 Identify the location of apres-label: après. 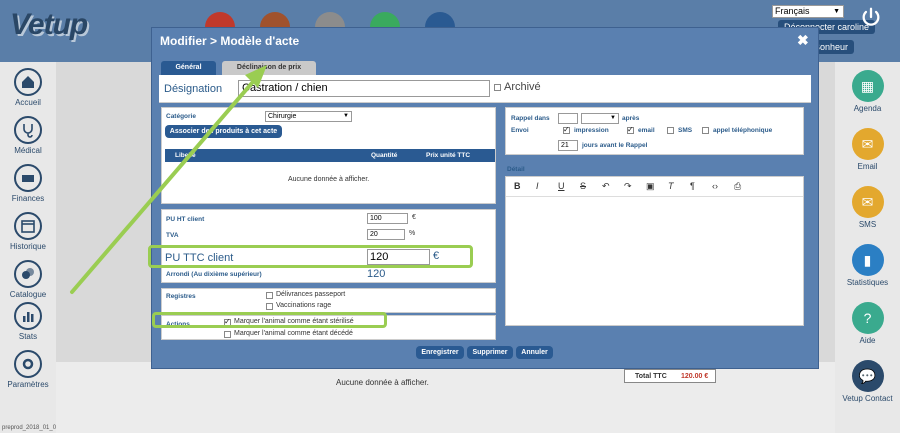
(631, 118).